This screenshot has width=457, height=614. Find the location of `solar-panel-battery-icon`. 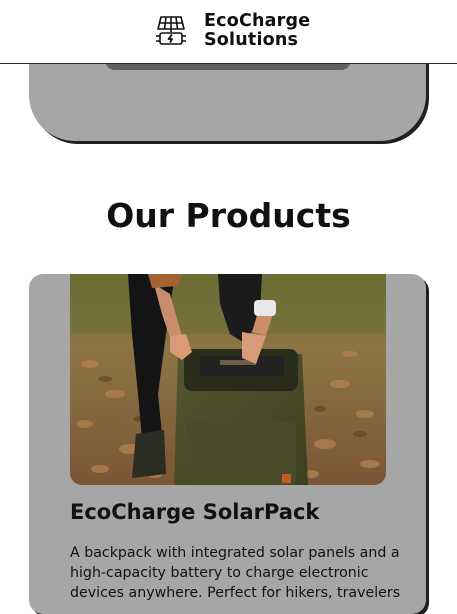

solar-panel-battery-icon is located at coordinates (171, 30).